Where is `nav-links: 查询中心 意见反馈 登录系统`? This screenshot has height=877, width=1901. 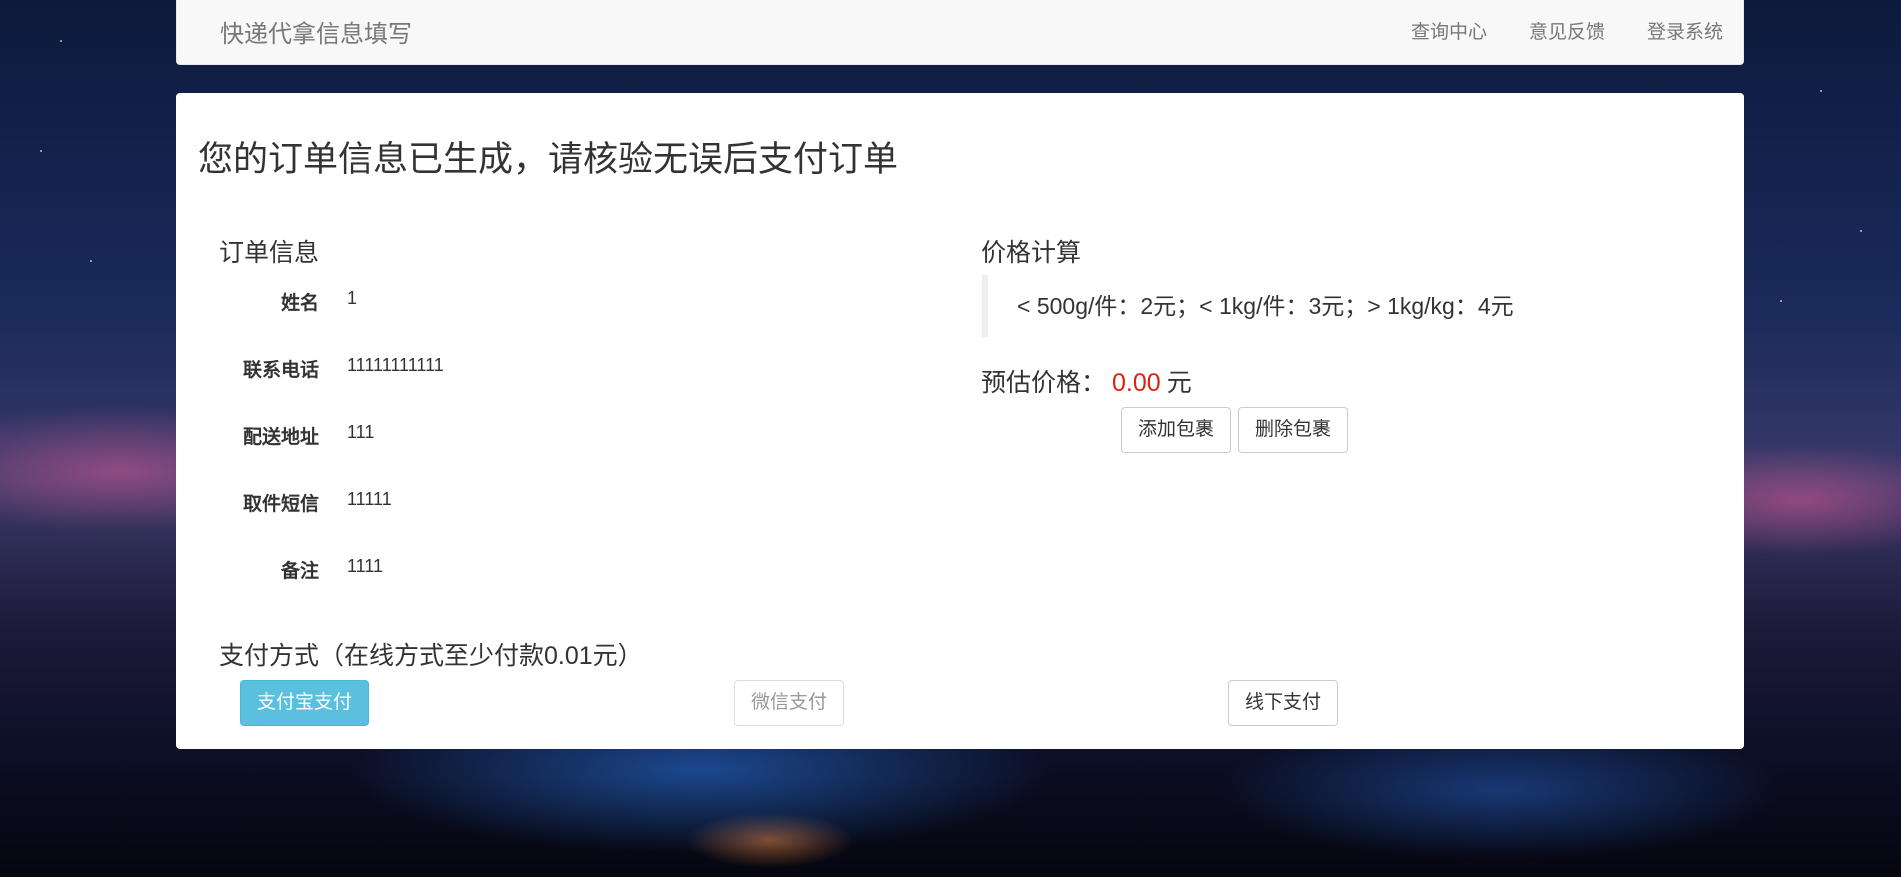 nav-links: 查询中心 意见反馈 登录系统 is located at coordinates (1567, 30).